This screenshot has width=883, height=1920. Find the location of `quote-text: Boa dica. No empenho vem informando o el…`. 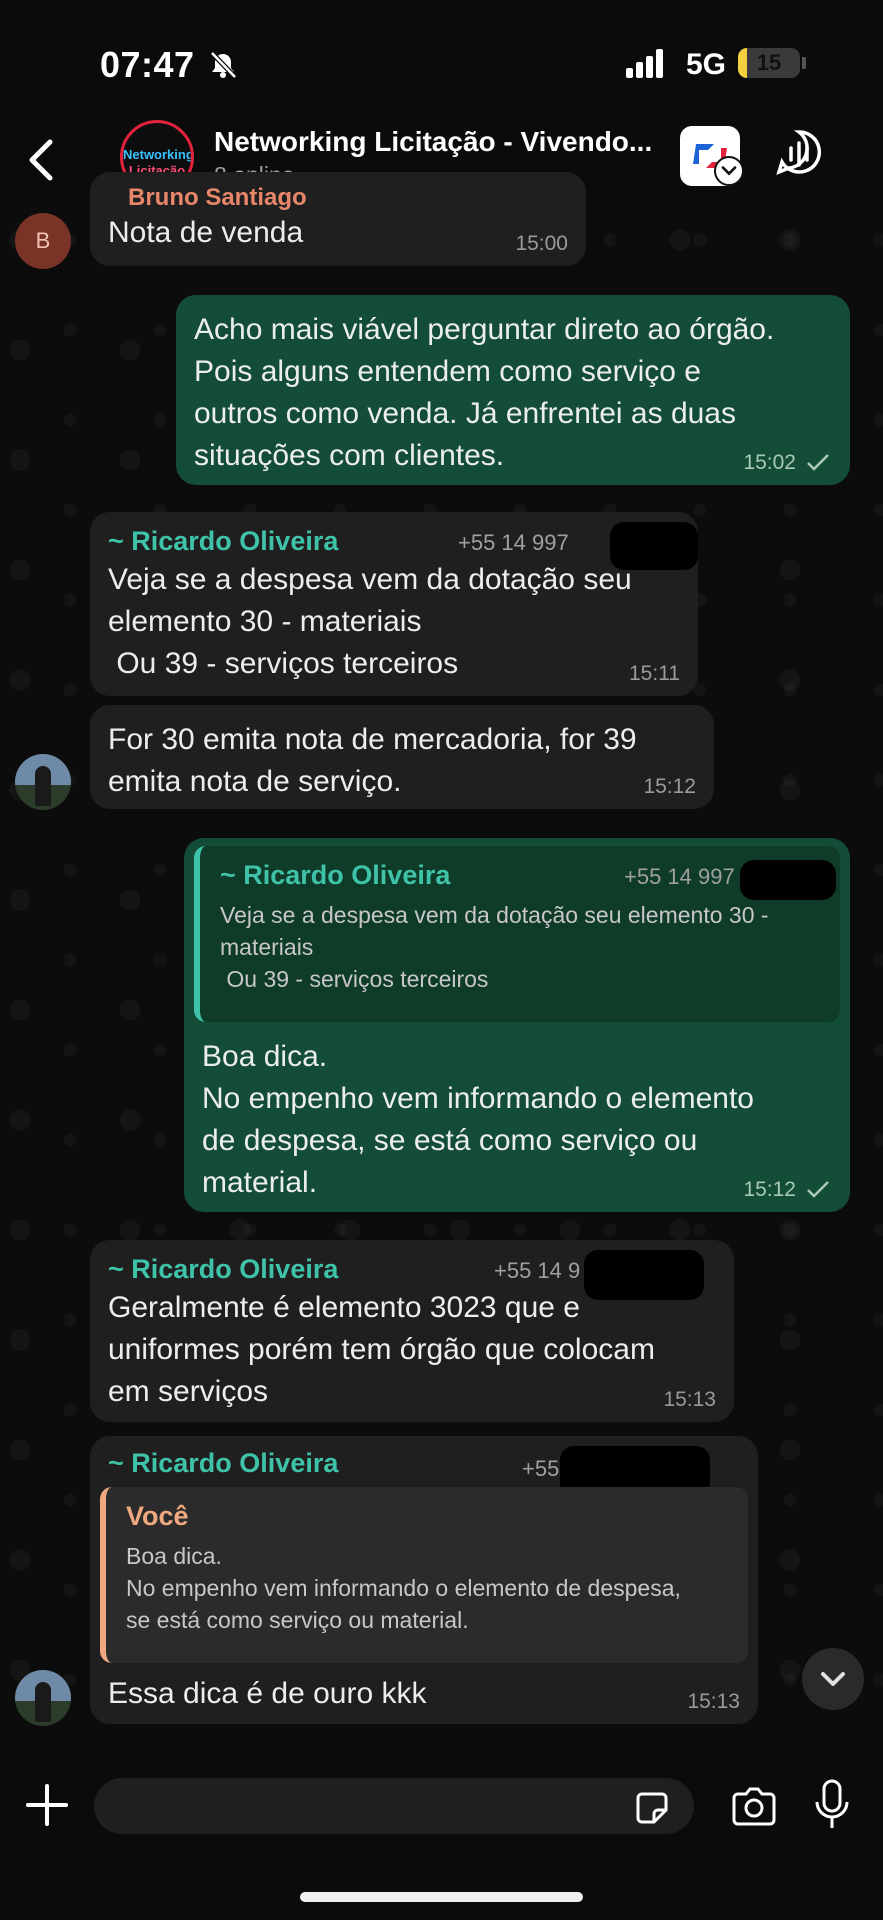

quote-text: Boa dica. No empenho vem informando o el… is located at coordinates (403, 1588).